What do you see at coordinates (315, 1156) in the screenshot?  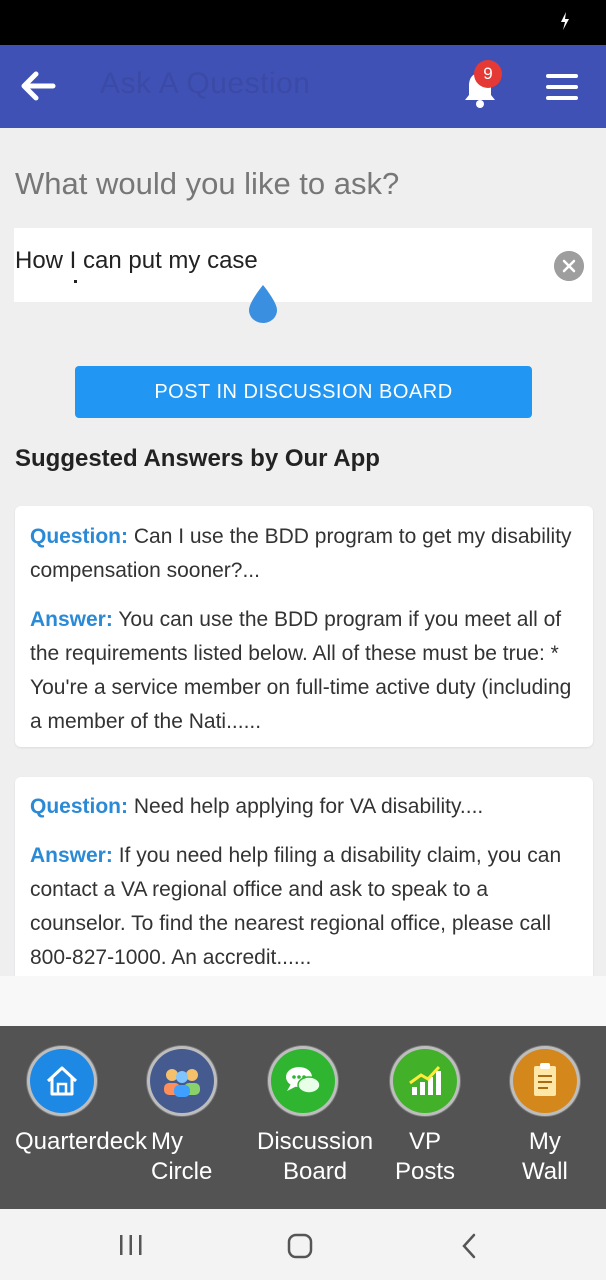 I see `nav-label: Discussion Board` at bounding box center [315, 1156].